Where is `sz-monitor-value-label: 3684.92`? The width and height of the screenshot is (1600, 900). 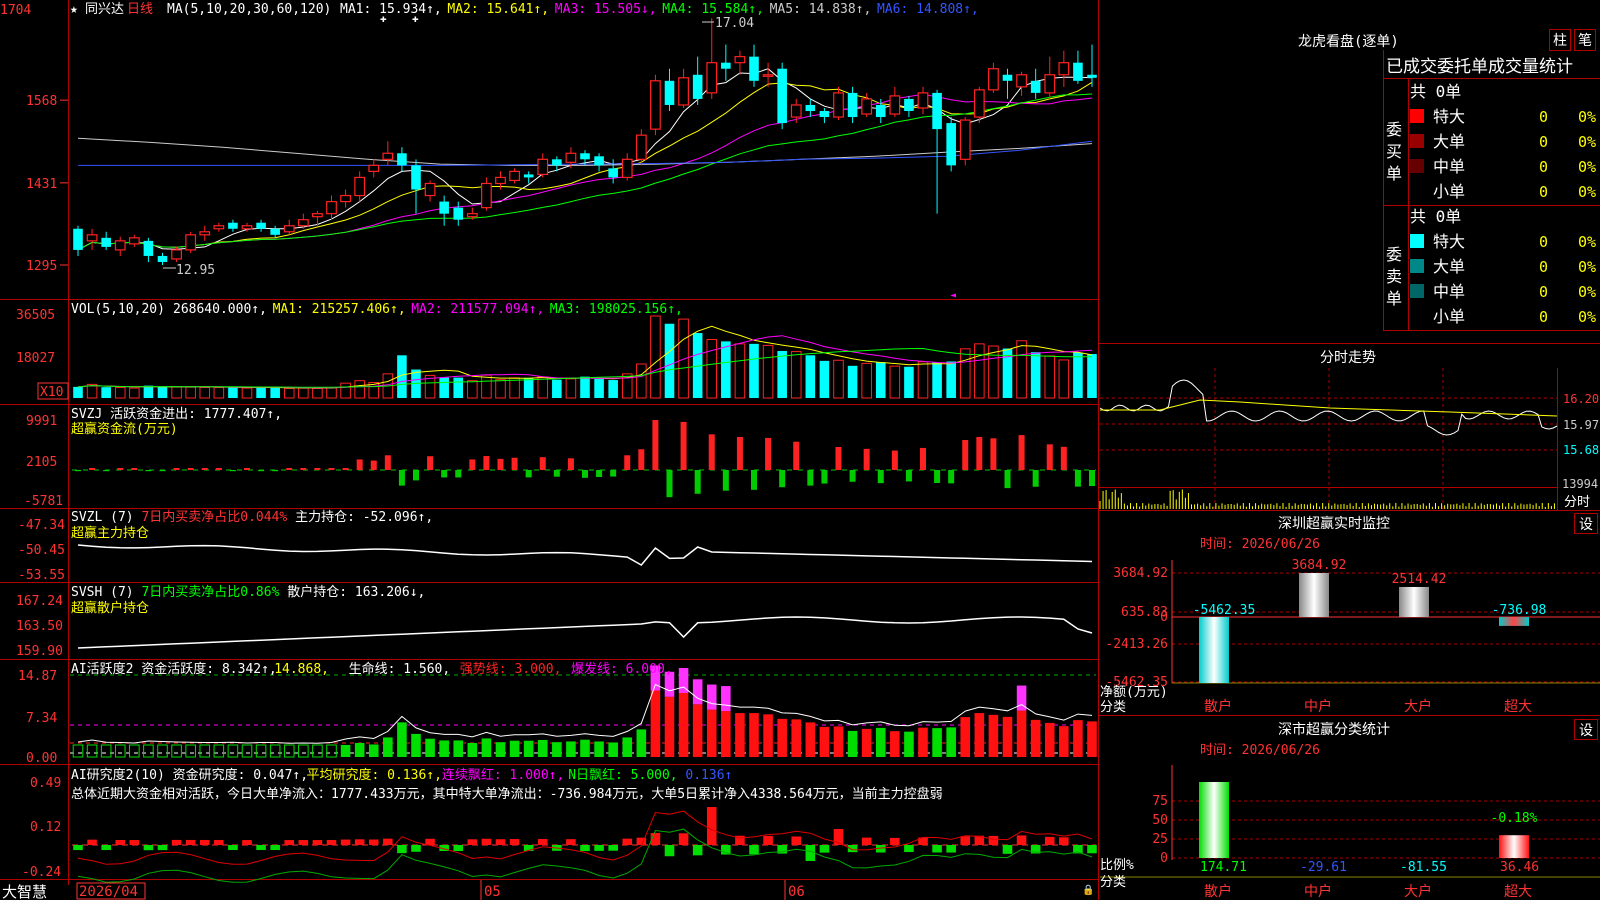 sz-monitor-value-label: 3684.92 is located at coordinates (1319, 565).